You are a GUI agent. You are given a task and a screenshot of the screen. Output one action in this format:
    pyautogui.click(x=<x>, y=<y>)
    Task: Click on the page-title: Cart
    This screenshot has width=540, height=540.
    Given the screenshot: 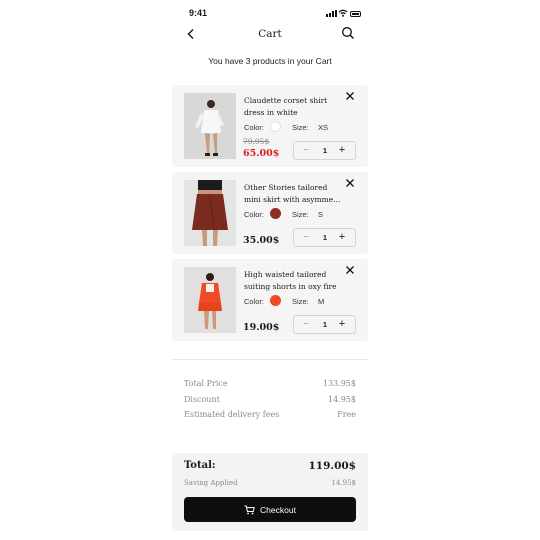 What is the action you would take?
    pyautogui.click(x=270, y=34)
    